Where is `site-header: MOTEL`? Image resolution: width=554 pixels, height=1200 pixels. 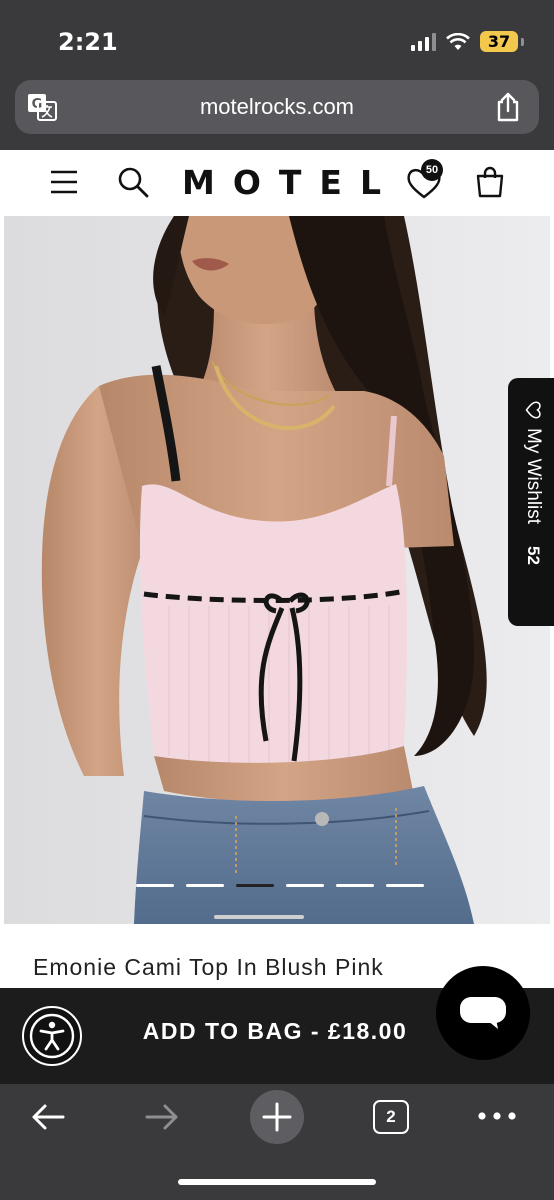
site-header: MOTEL is located at coordinates (277, 183).